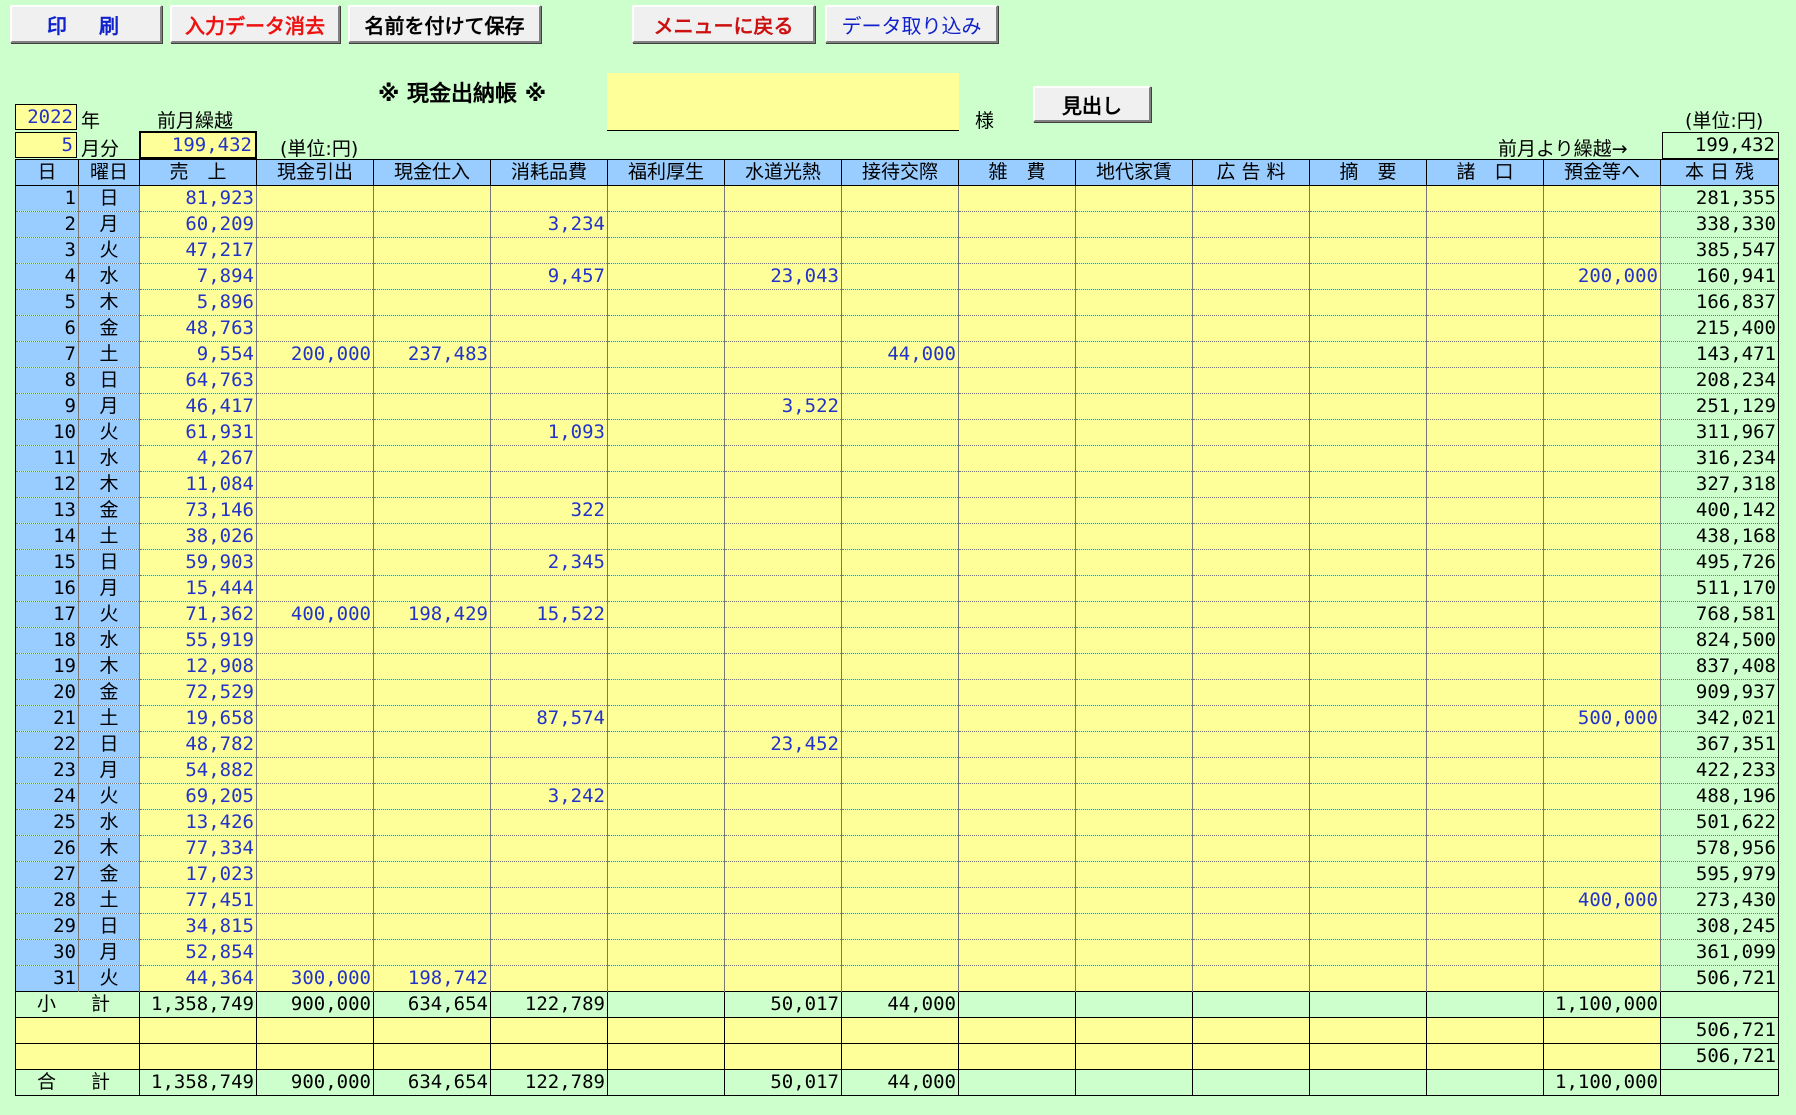  I want to click on amount-cell: 500,000, so click(1602, 718).